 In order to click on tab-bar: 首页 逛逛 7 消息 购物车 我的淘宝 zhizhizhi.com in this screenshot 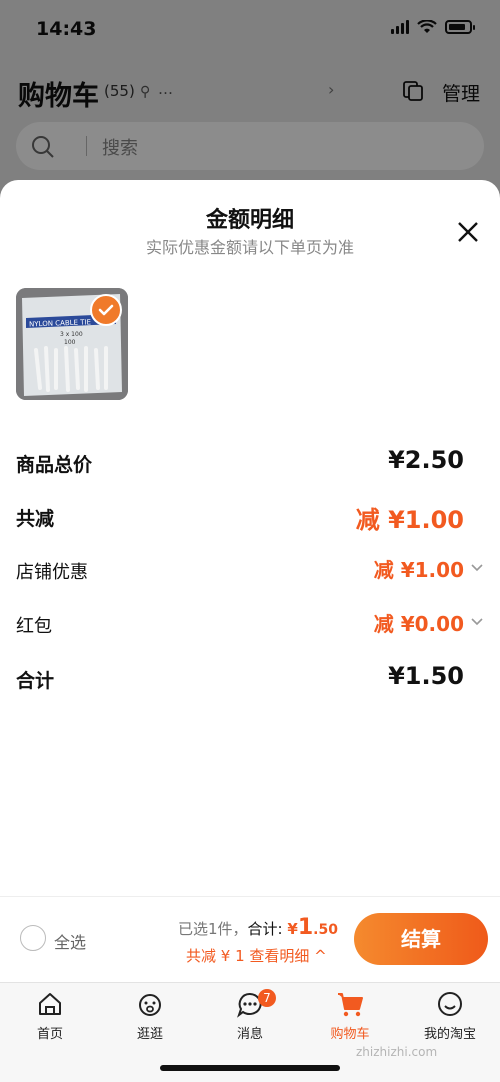, I will do `click(250, 1032)`.